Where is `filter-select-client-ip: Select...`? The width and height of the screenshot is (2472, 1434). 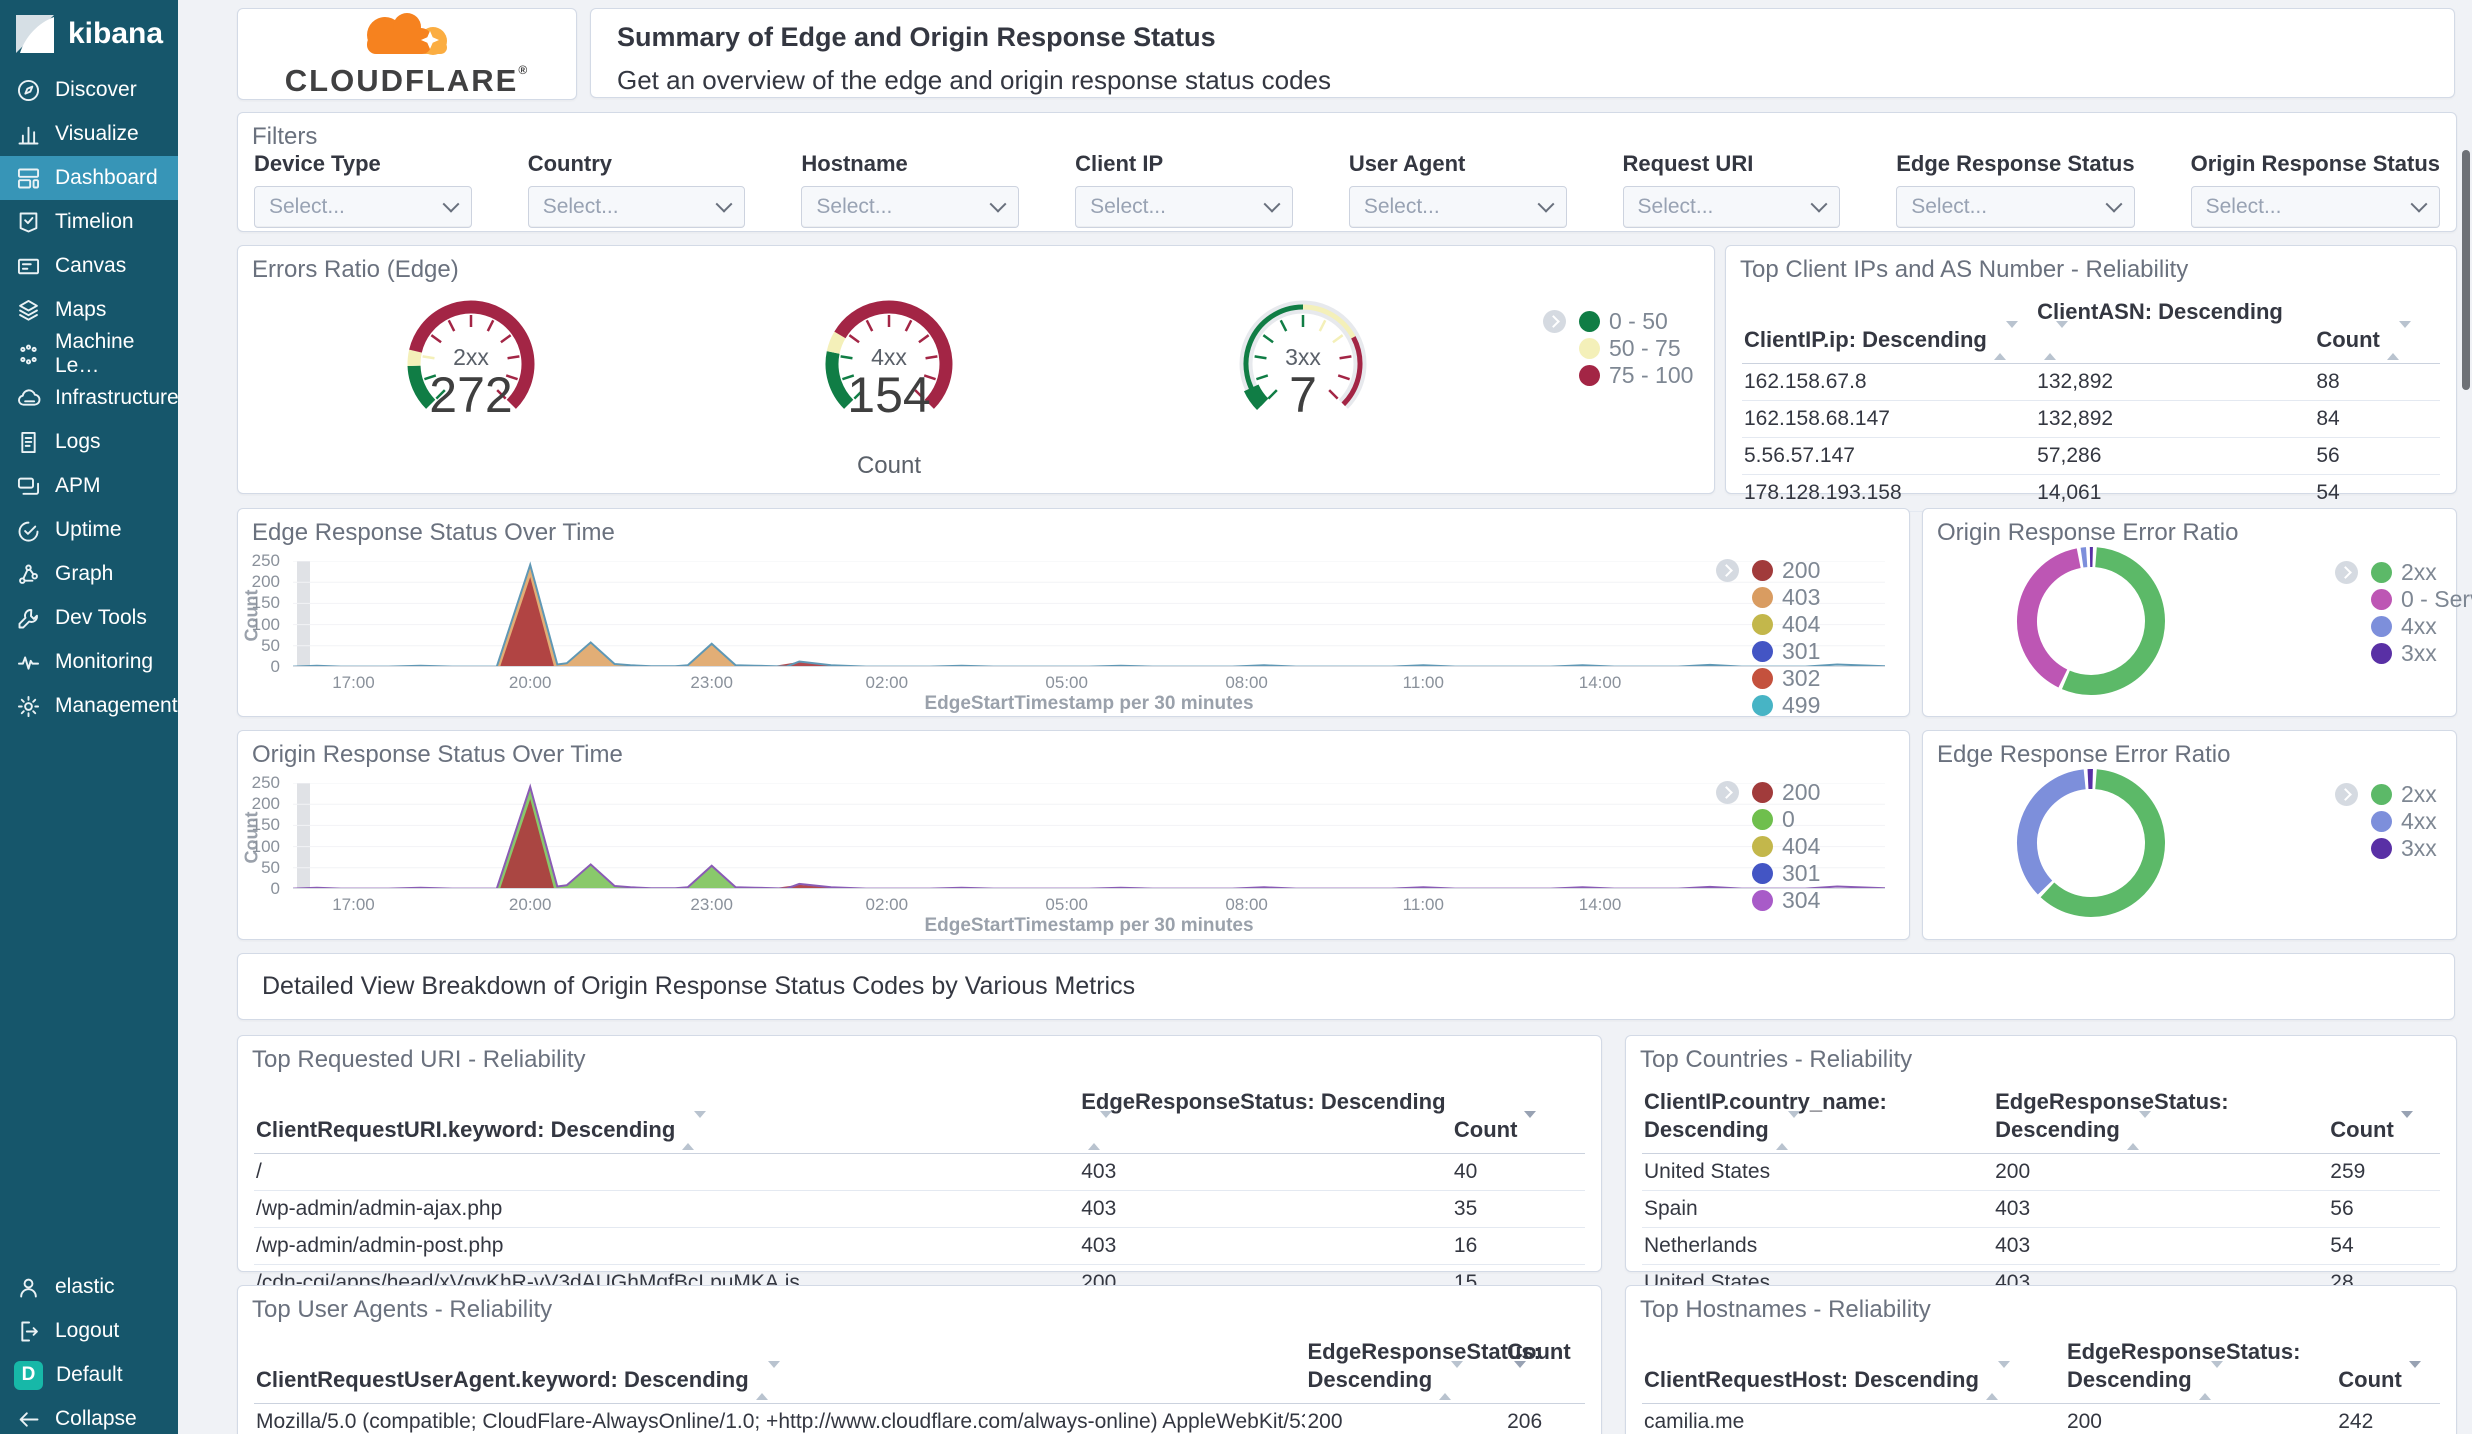 filter-select-client-ip: Select... is located at coordinates (1184, 207).